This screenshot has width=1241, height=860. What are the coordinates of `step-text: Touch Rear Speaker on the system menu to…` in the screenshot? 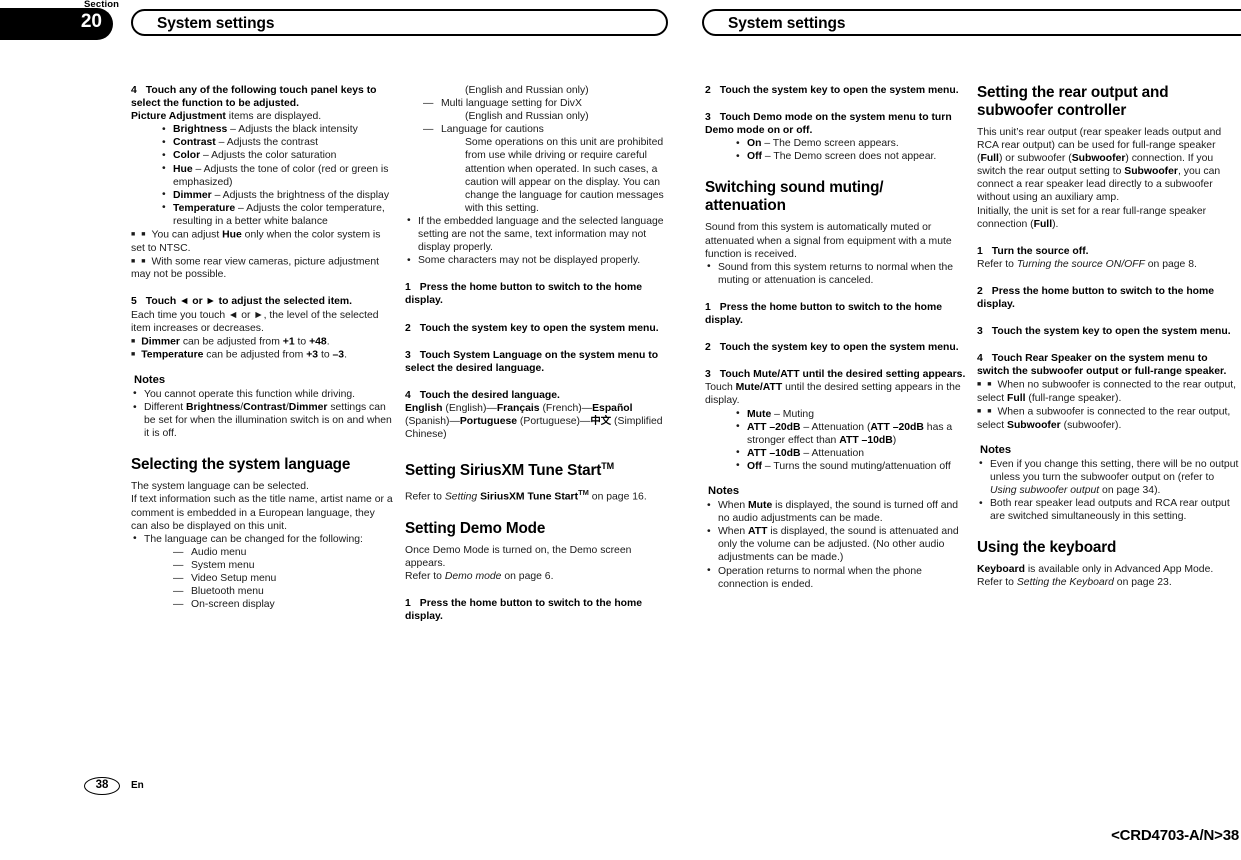 It's located at (1102, 365).